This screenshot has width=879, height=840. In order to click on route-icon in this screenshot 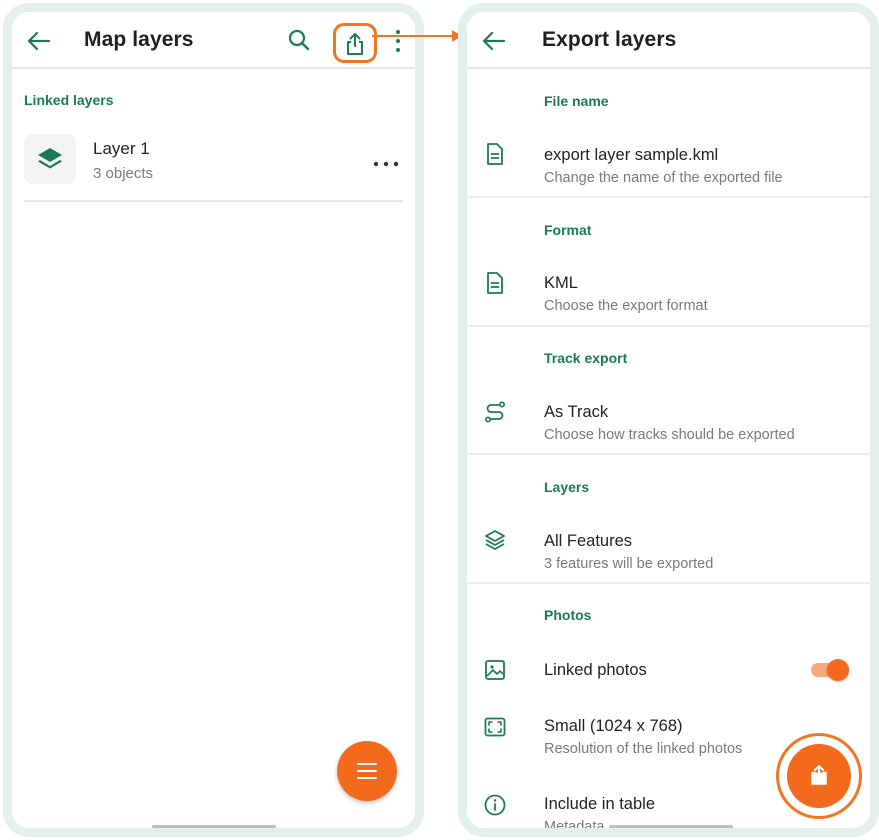, I will do `click(494, 412)`.